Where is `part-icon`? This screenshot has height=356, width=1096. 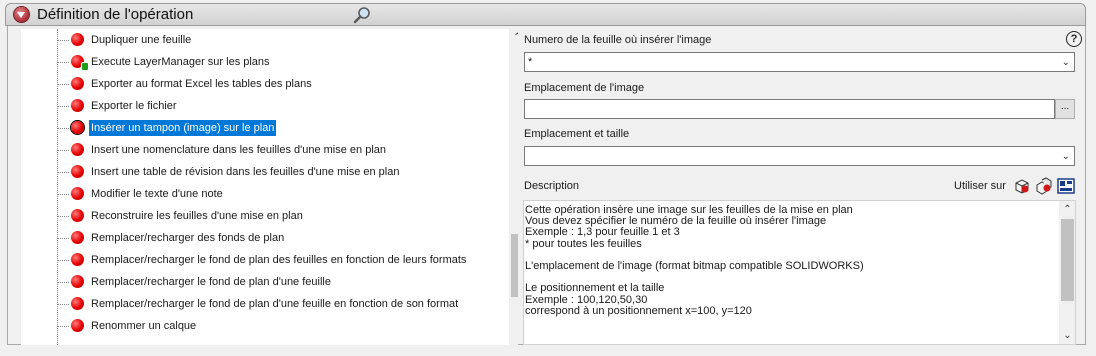 part-icon is located at coordinates (1022, 186).